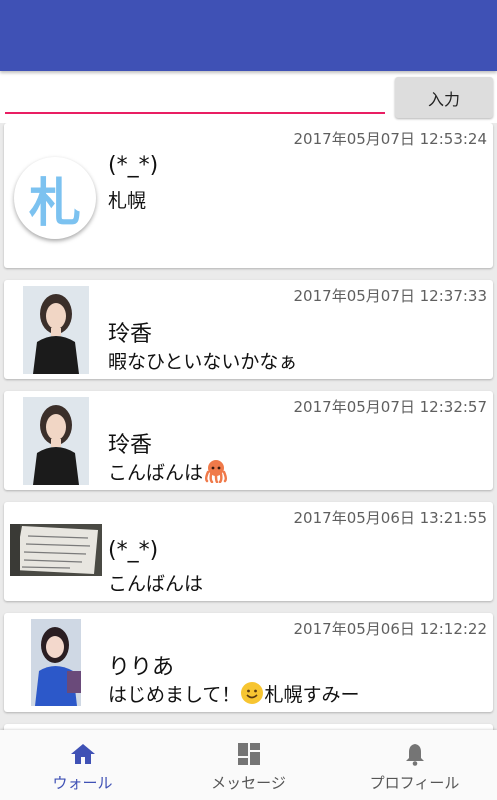  Describe the element at coordinates (415, 754) in the screenshot. I see `bell-icon` at that location.